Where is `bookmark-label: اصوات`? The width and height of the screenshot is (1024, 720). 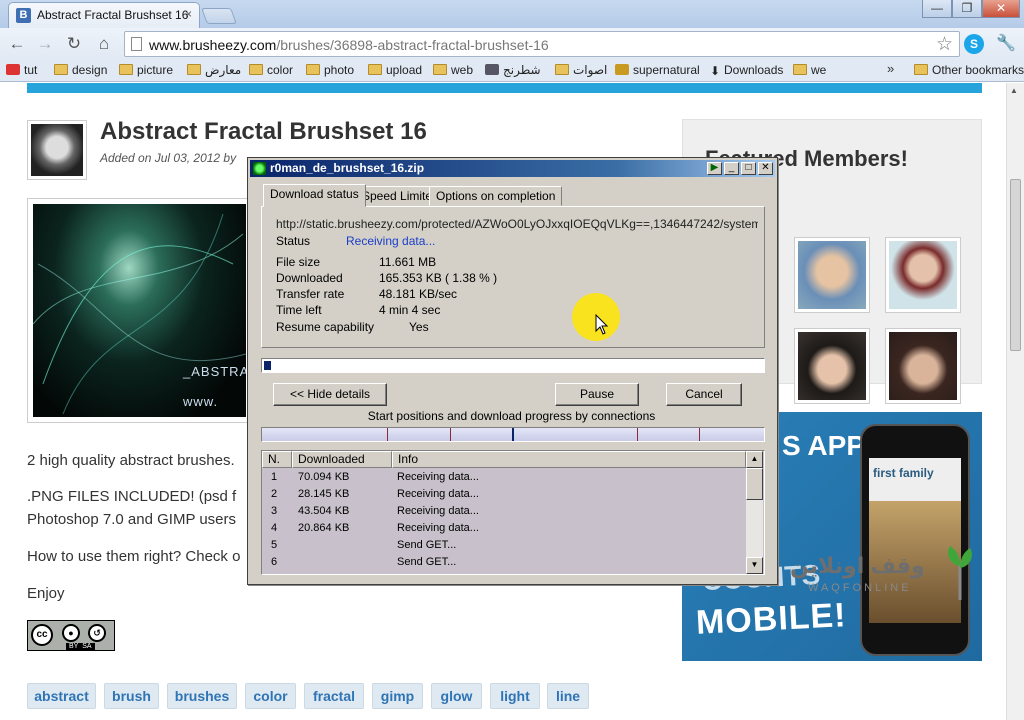
bookmark-label: اصوات is located at coordinates (590, 70).